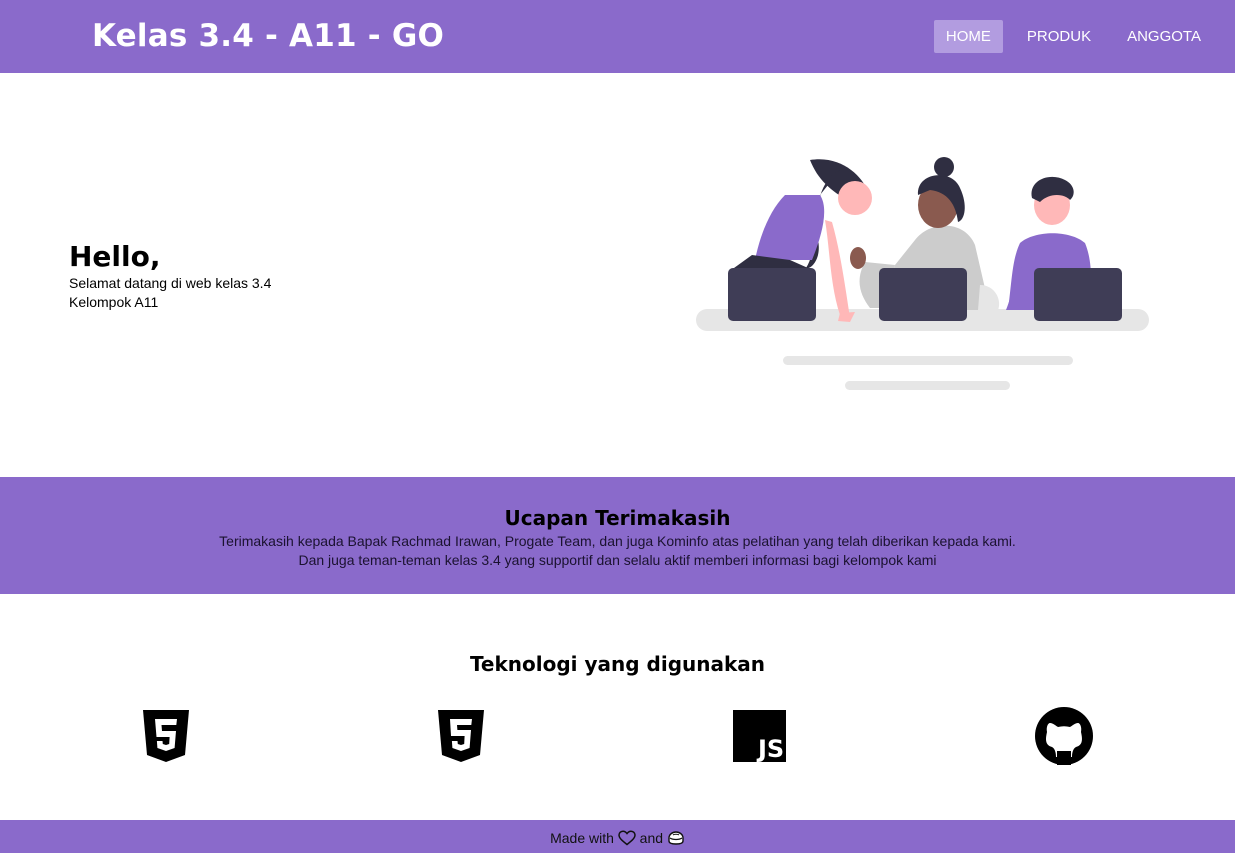 The height and width of the screenshot is (856, 1235). What do you see at coordinates (968, 36) in the screenshot?
I see `nav-item-home: HOME` at bounding box center [968, 36].